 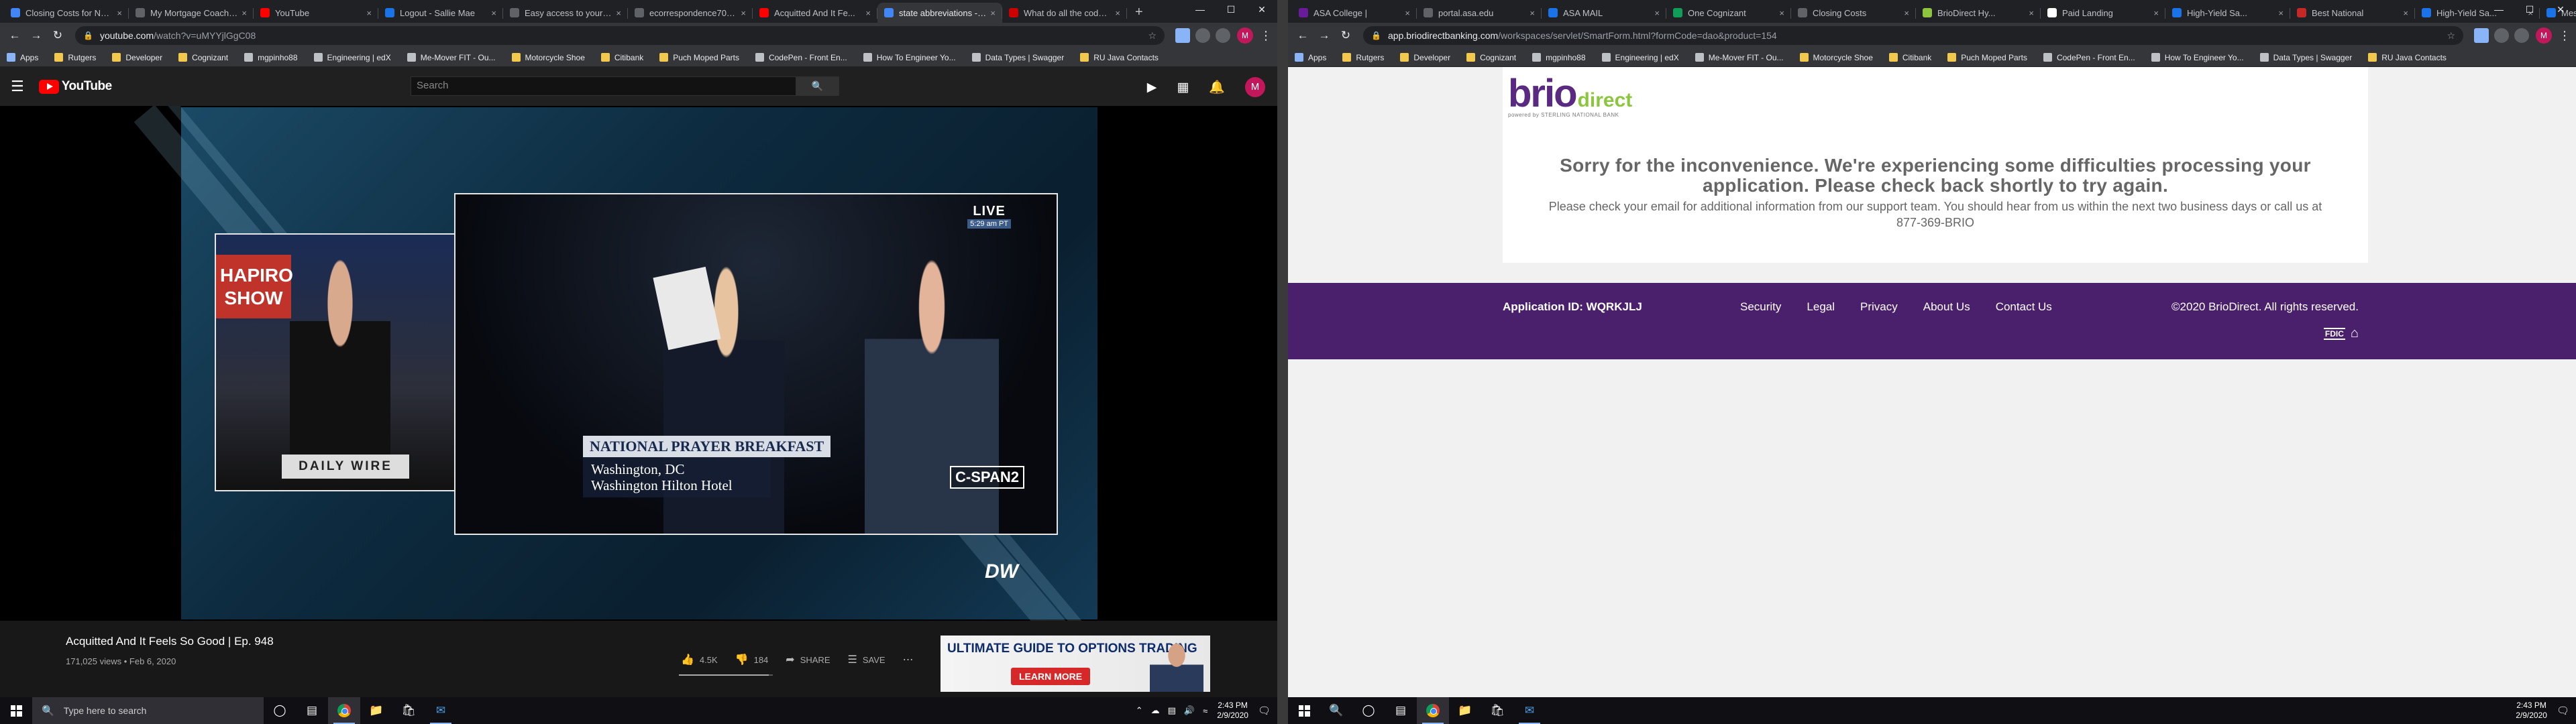 What do you see at coordinates (1139, 13) in the screenshot?
I see `new-tab-button: +` at bounding box center [1139, 13].